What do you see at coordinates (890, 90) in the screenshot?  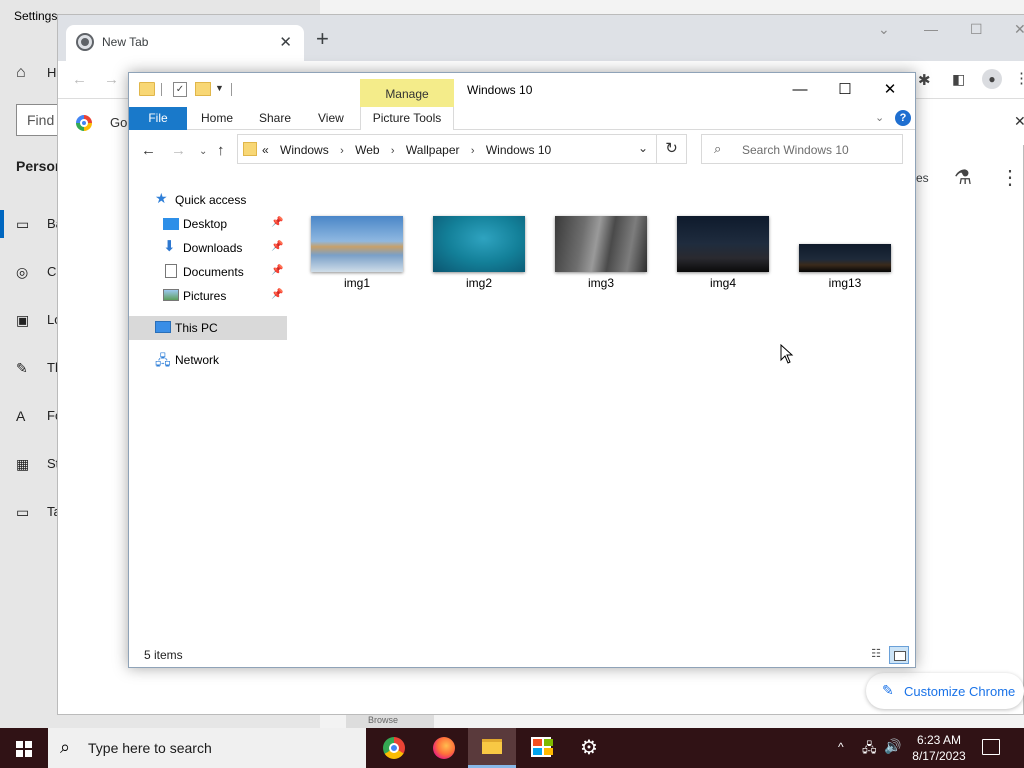 I see `close-button: ✕` at bounding box center [890, 90].